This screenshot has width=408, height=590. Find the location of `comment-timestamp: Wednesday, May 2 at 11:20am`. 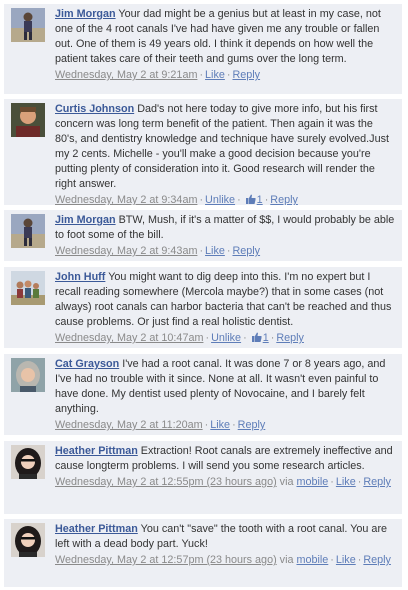

comment-timestamp: Wednesday, May 2 at 11:20am is located at coordinates (129, 425).